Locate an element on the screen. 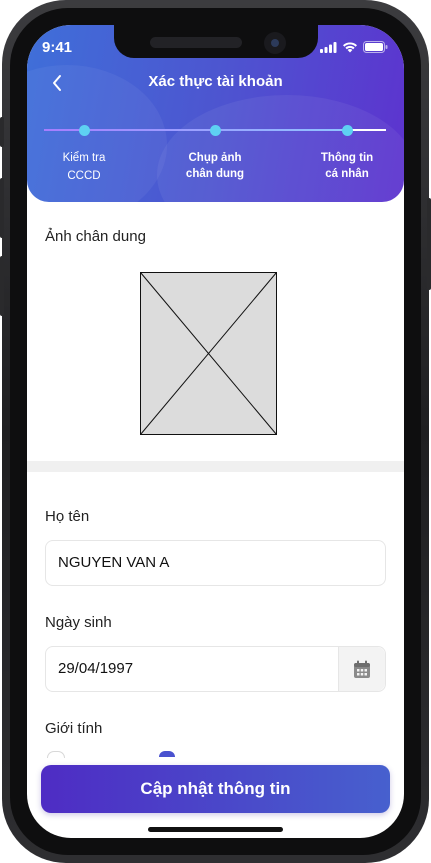  gender-radio-female is located at coordinates (167, 754).